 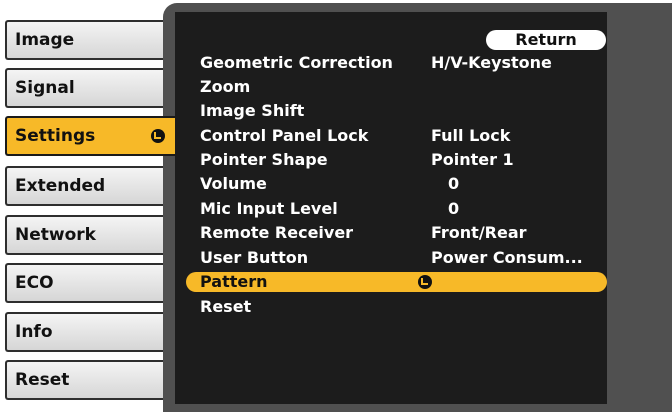 What do you see at coordinates (396, 87) in the screenshot?
I see `menu-item-zoom: Zoom` at bounding box center [396, 87].